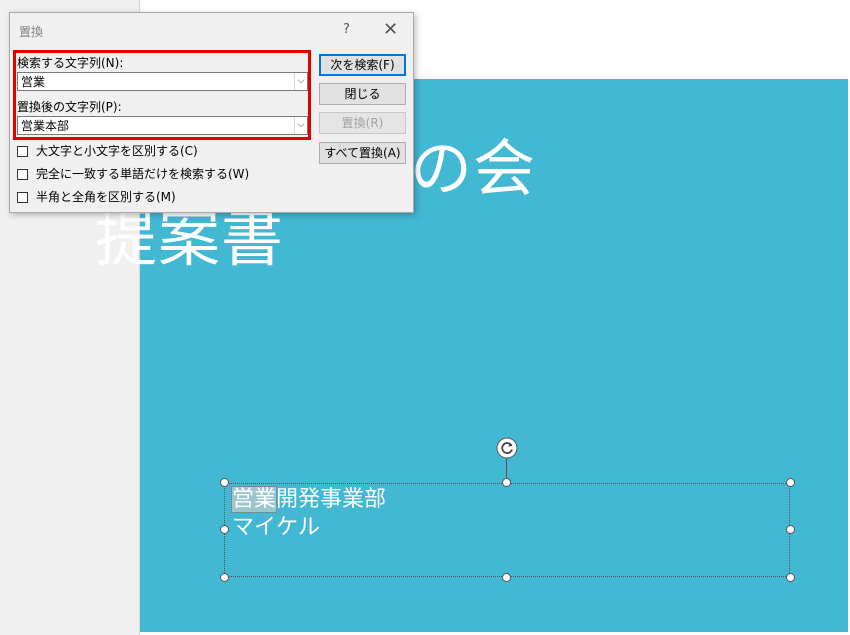  Describe the element at coordinates (507, 448) in the screenshot. I see `rotate-handle-icon` at that location.